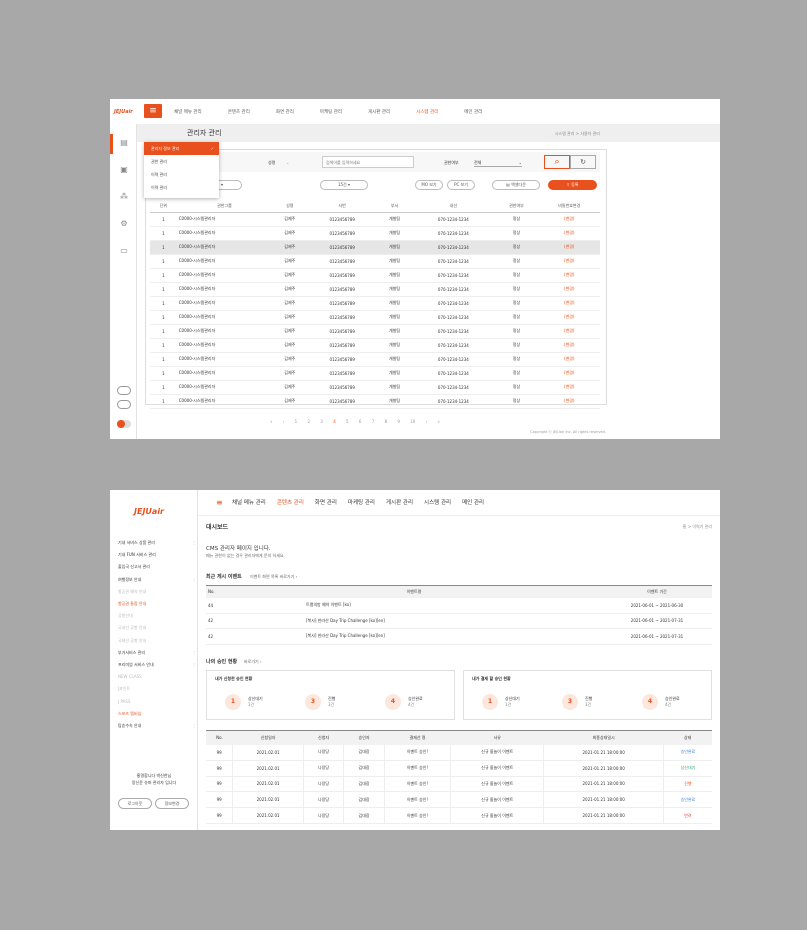  I want to click on mo-view-button: MO 보기, so click(429, 185).